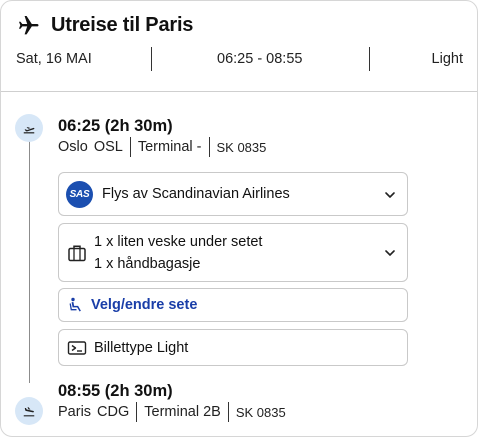 The image size is (480, 439). I want to click on departure-location: Oslo OSL Terminal - SK 0835, so click(162, 147).